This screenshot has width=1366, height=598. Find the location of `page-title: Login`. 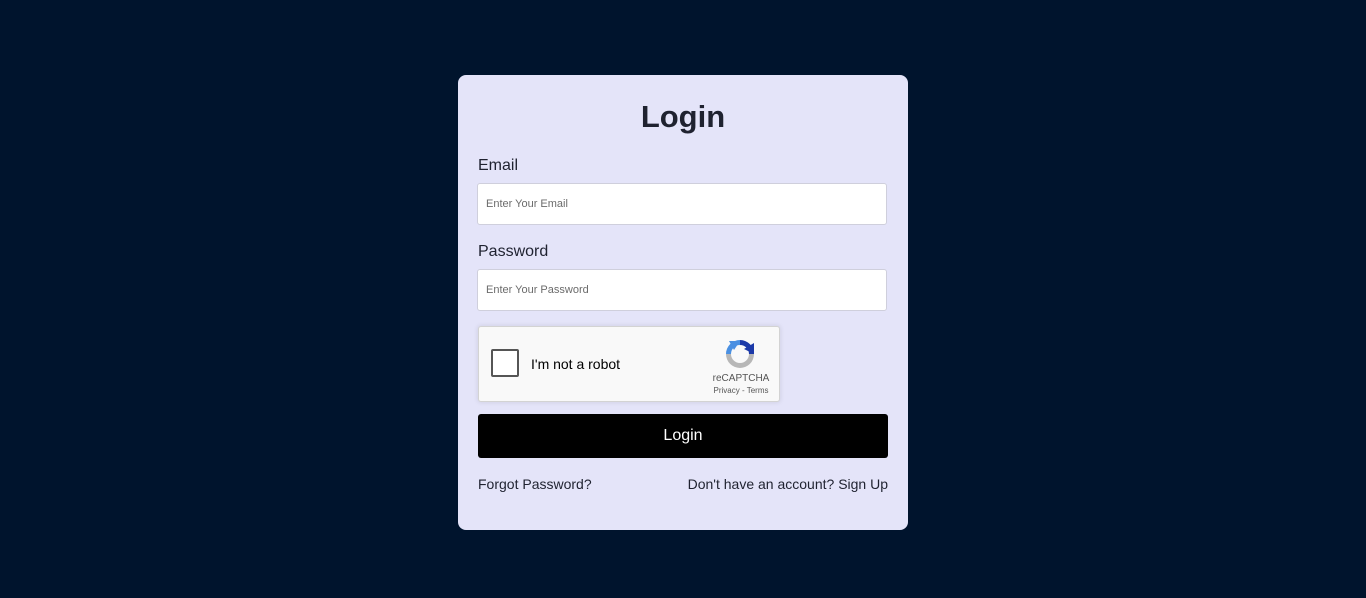

page-title: Login is located at coordinates (683, 116).